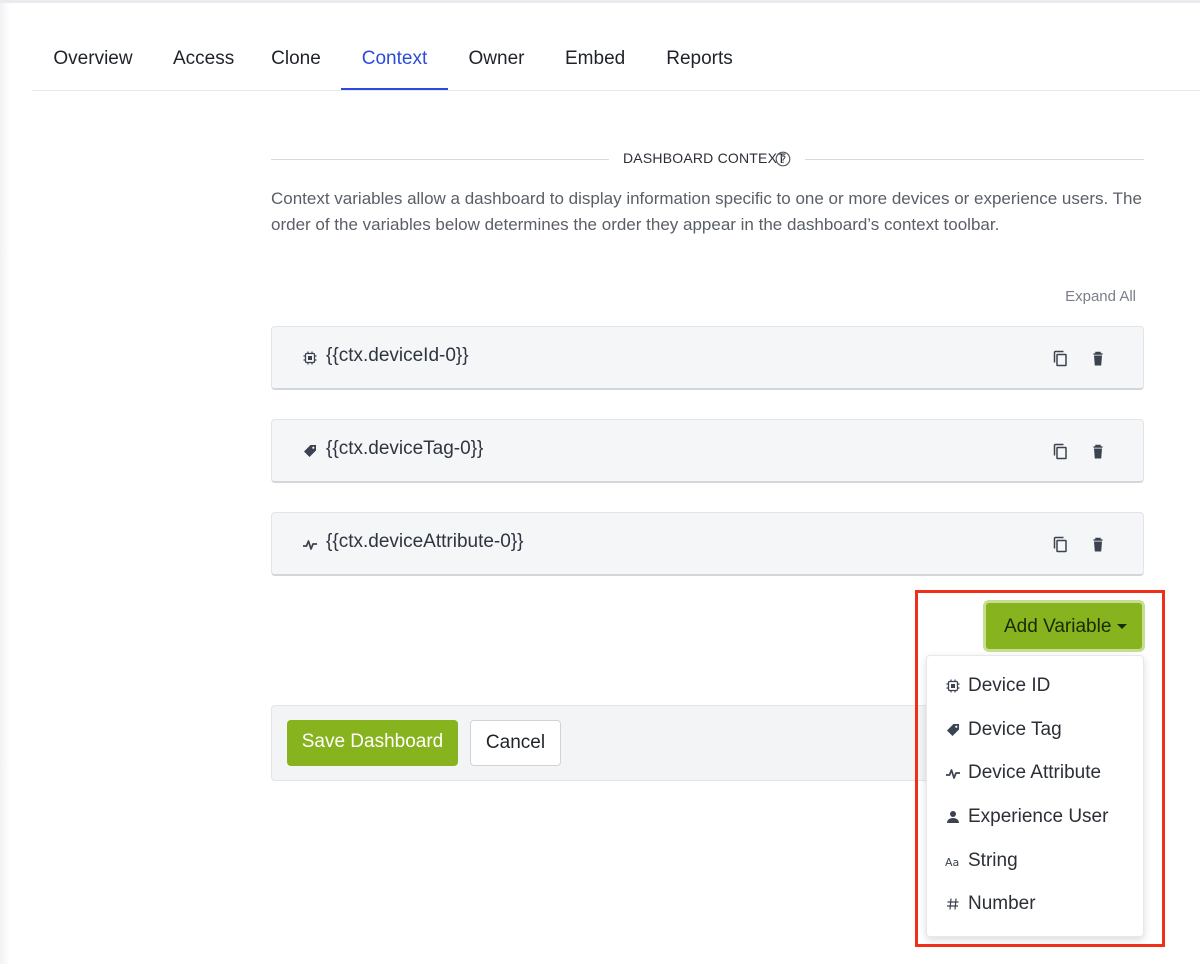  What do you see at coordinates (394, 60) in the screenshot?
I see `tab-context: Context` at bounding box center [394, 60].